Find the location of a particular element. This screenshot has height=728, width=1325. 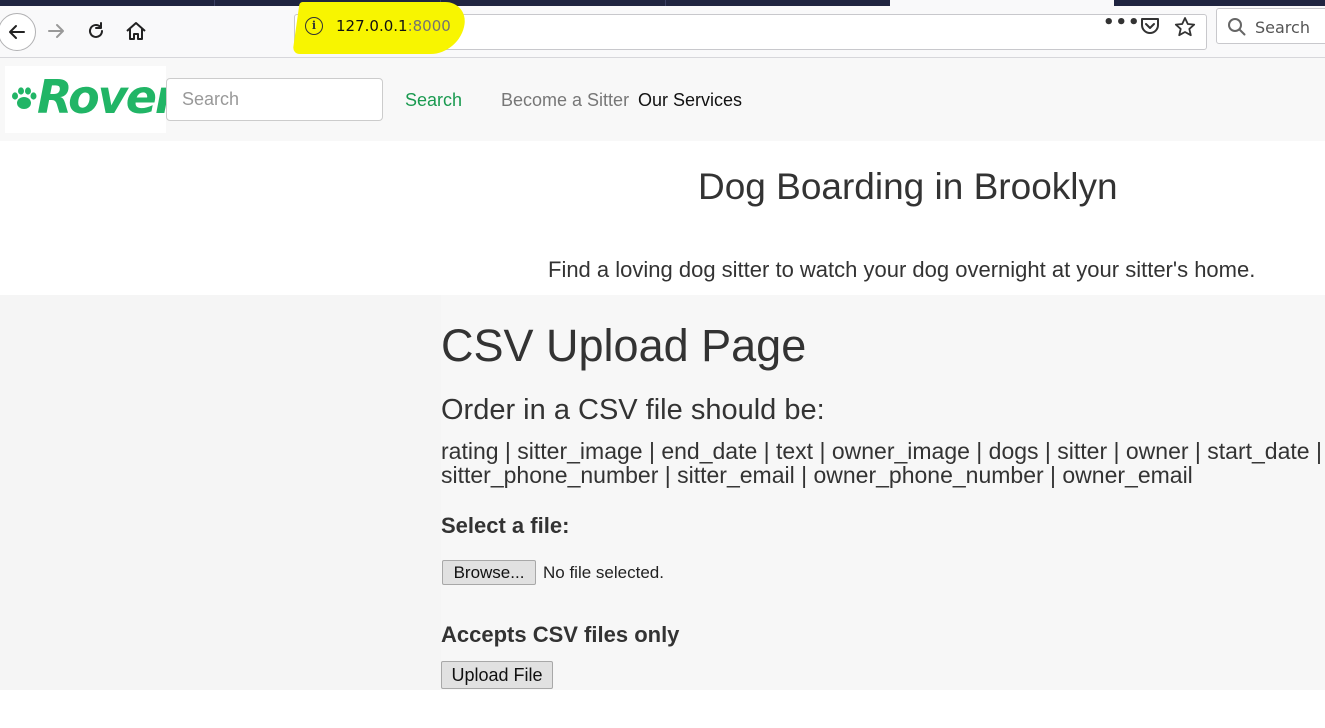

site-search-input is located at coordinates (274, 99).